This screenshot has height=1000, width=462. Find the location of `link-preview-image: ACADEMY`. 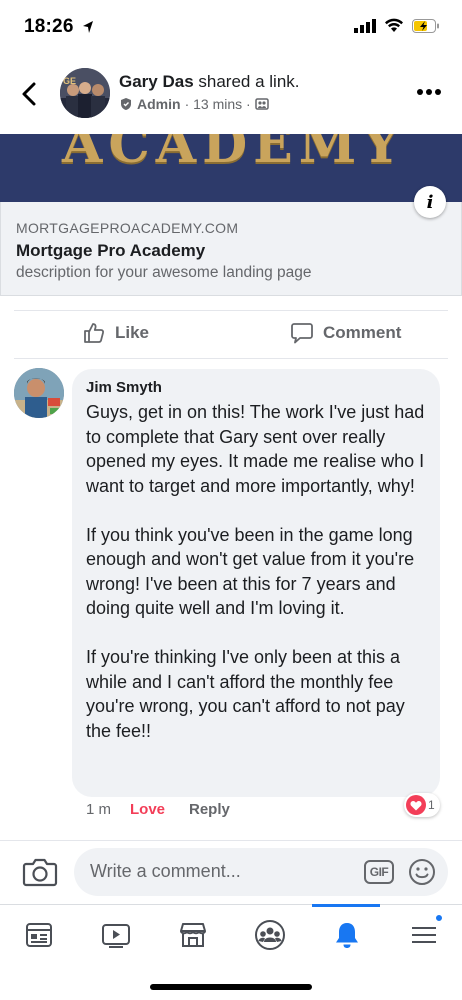

link-preview-image: ACADEMY is located at coordinates (231, 168).